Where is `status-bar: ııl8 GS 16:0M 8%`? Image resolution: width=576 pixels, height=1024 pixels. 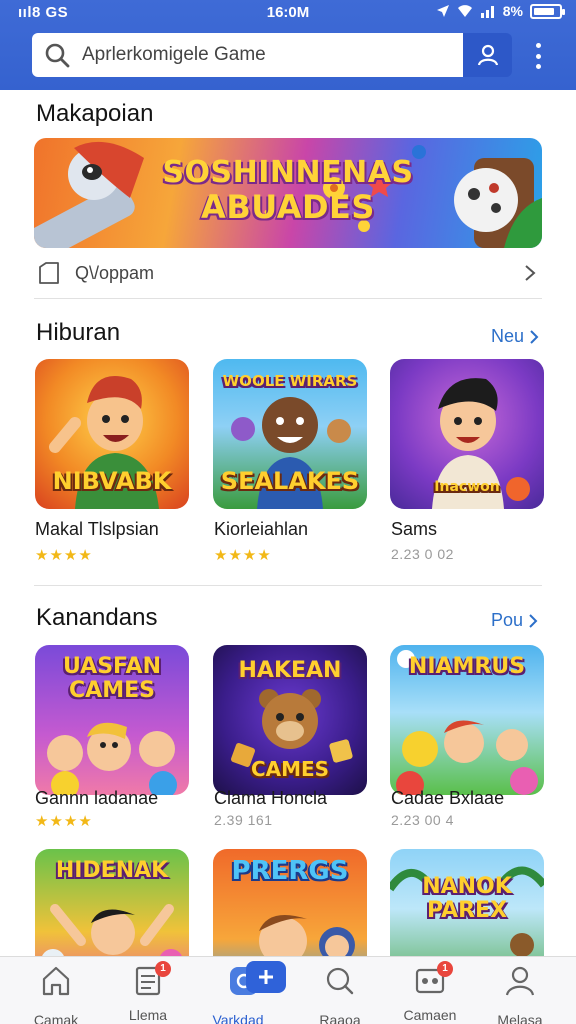 status-bar: ııl8 GS 16:0M 8% is located at coordinates (288, 13).